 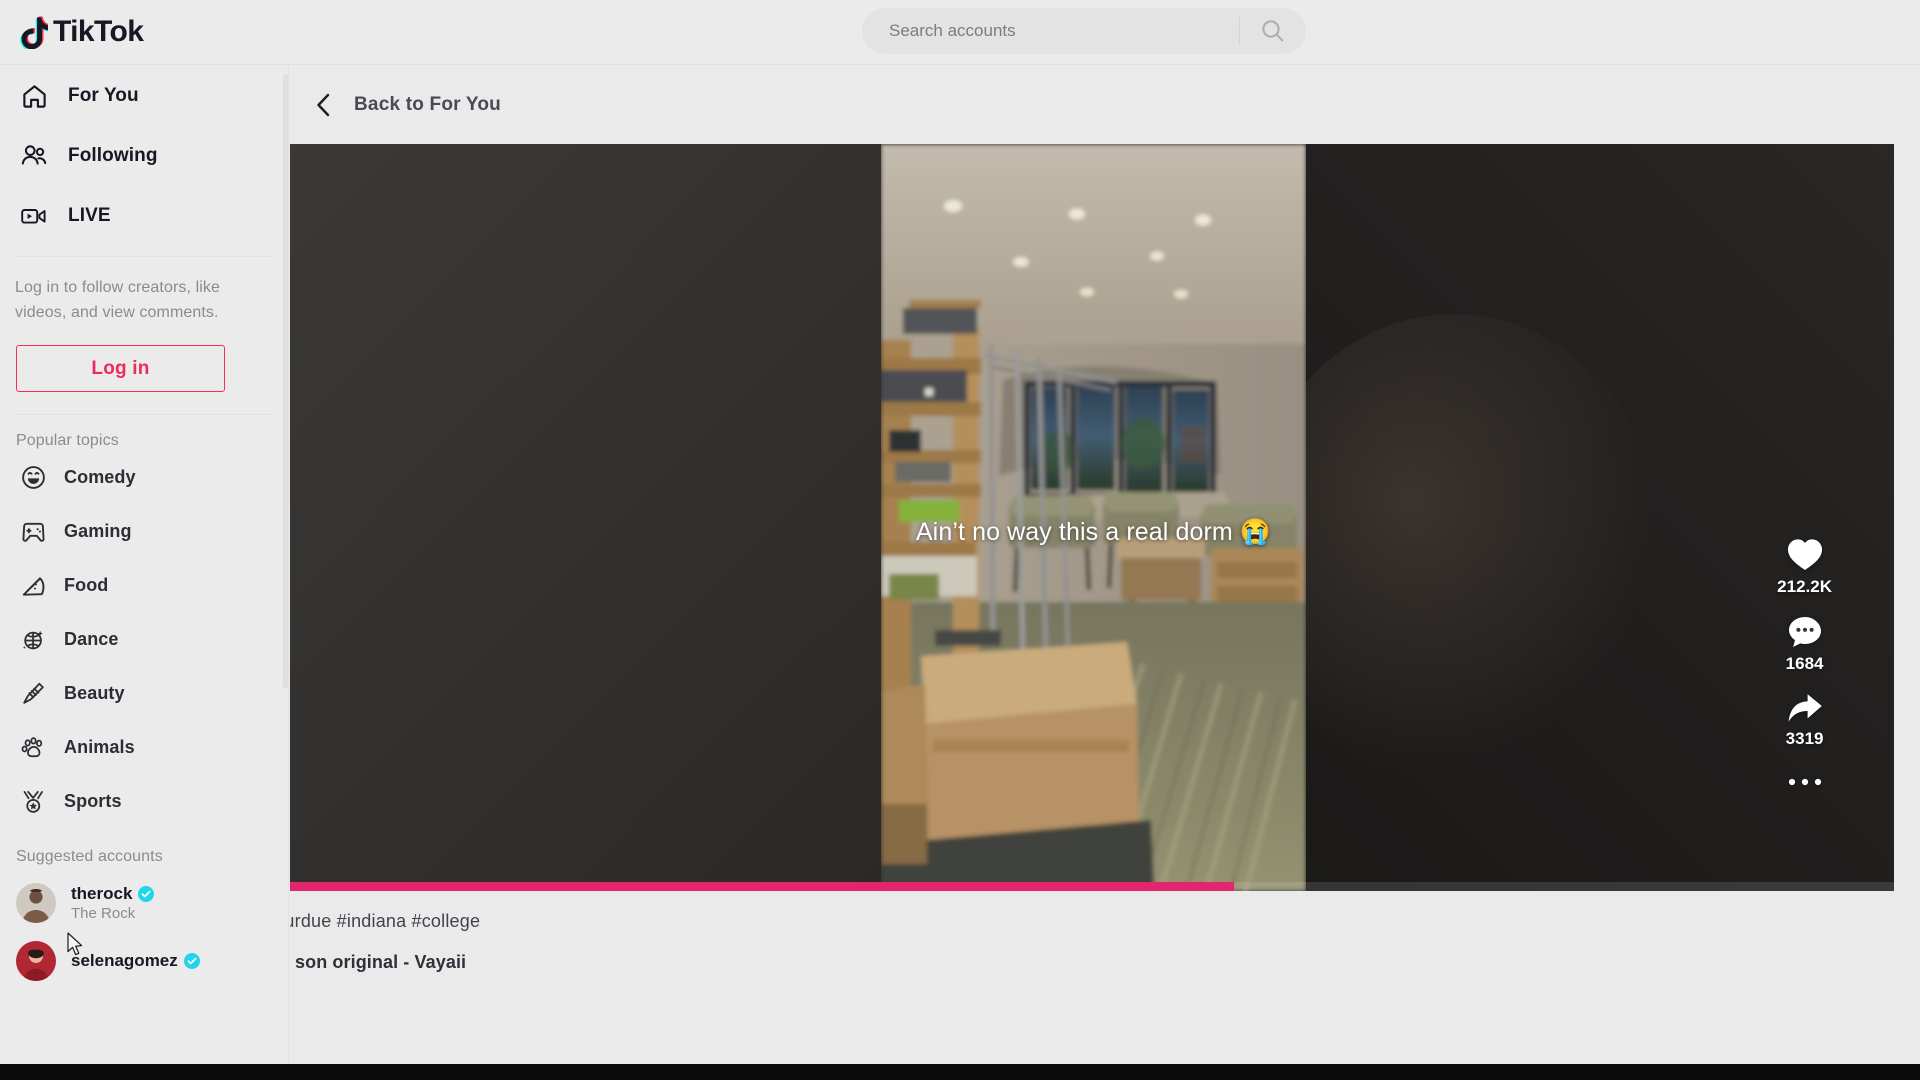 I want to click on topic-label: Gaming, so click(x=98, y=530).